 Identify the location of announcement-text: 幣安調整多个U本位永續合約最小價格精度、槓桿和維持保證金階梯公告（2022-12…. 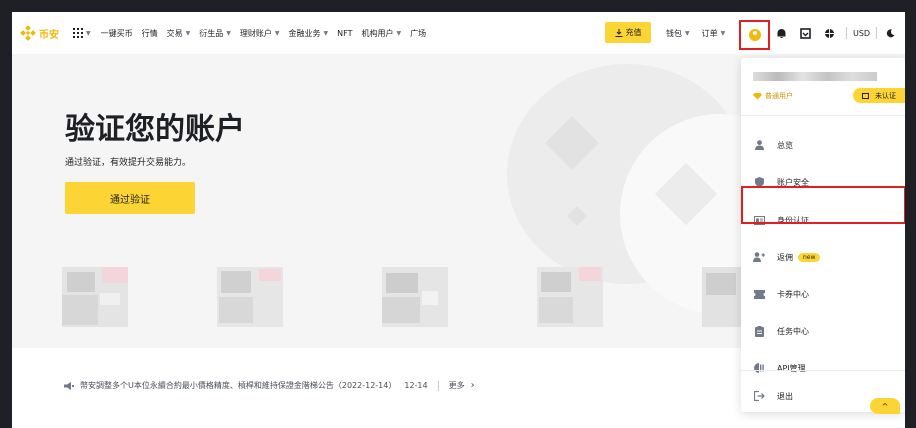
(238, 385).